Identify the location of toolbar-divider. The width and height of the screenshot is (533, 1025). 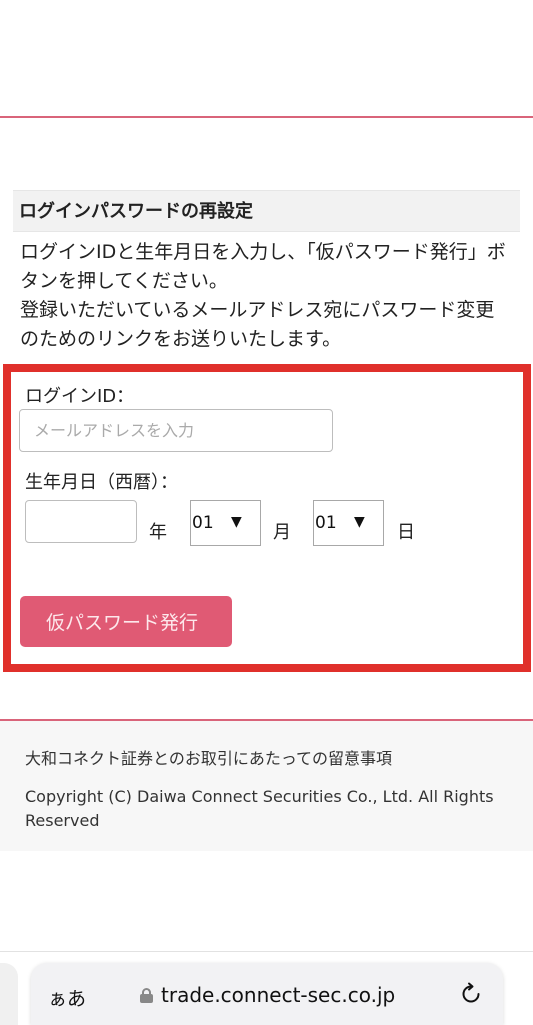
(266, 951).